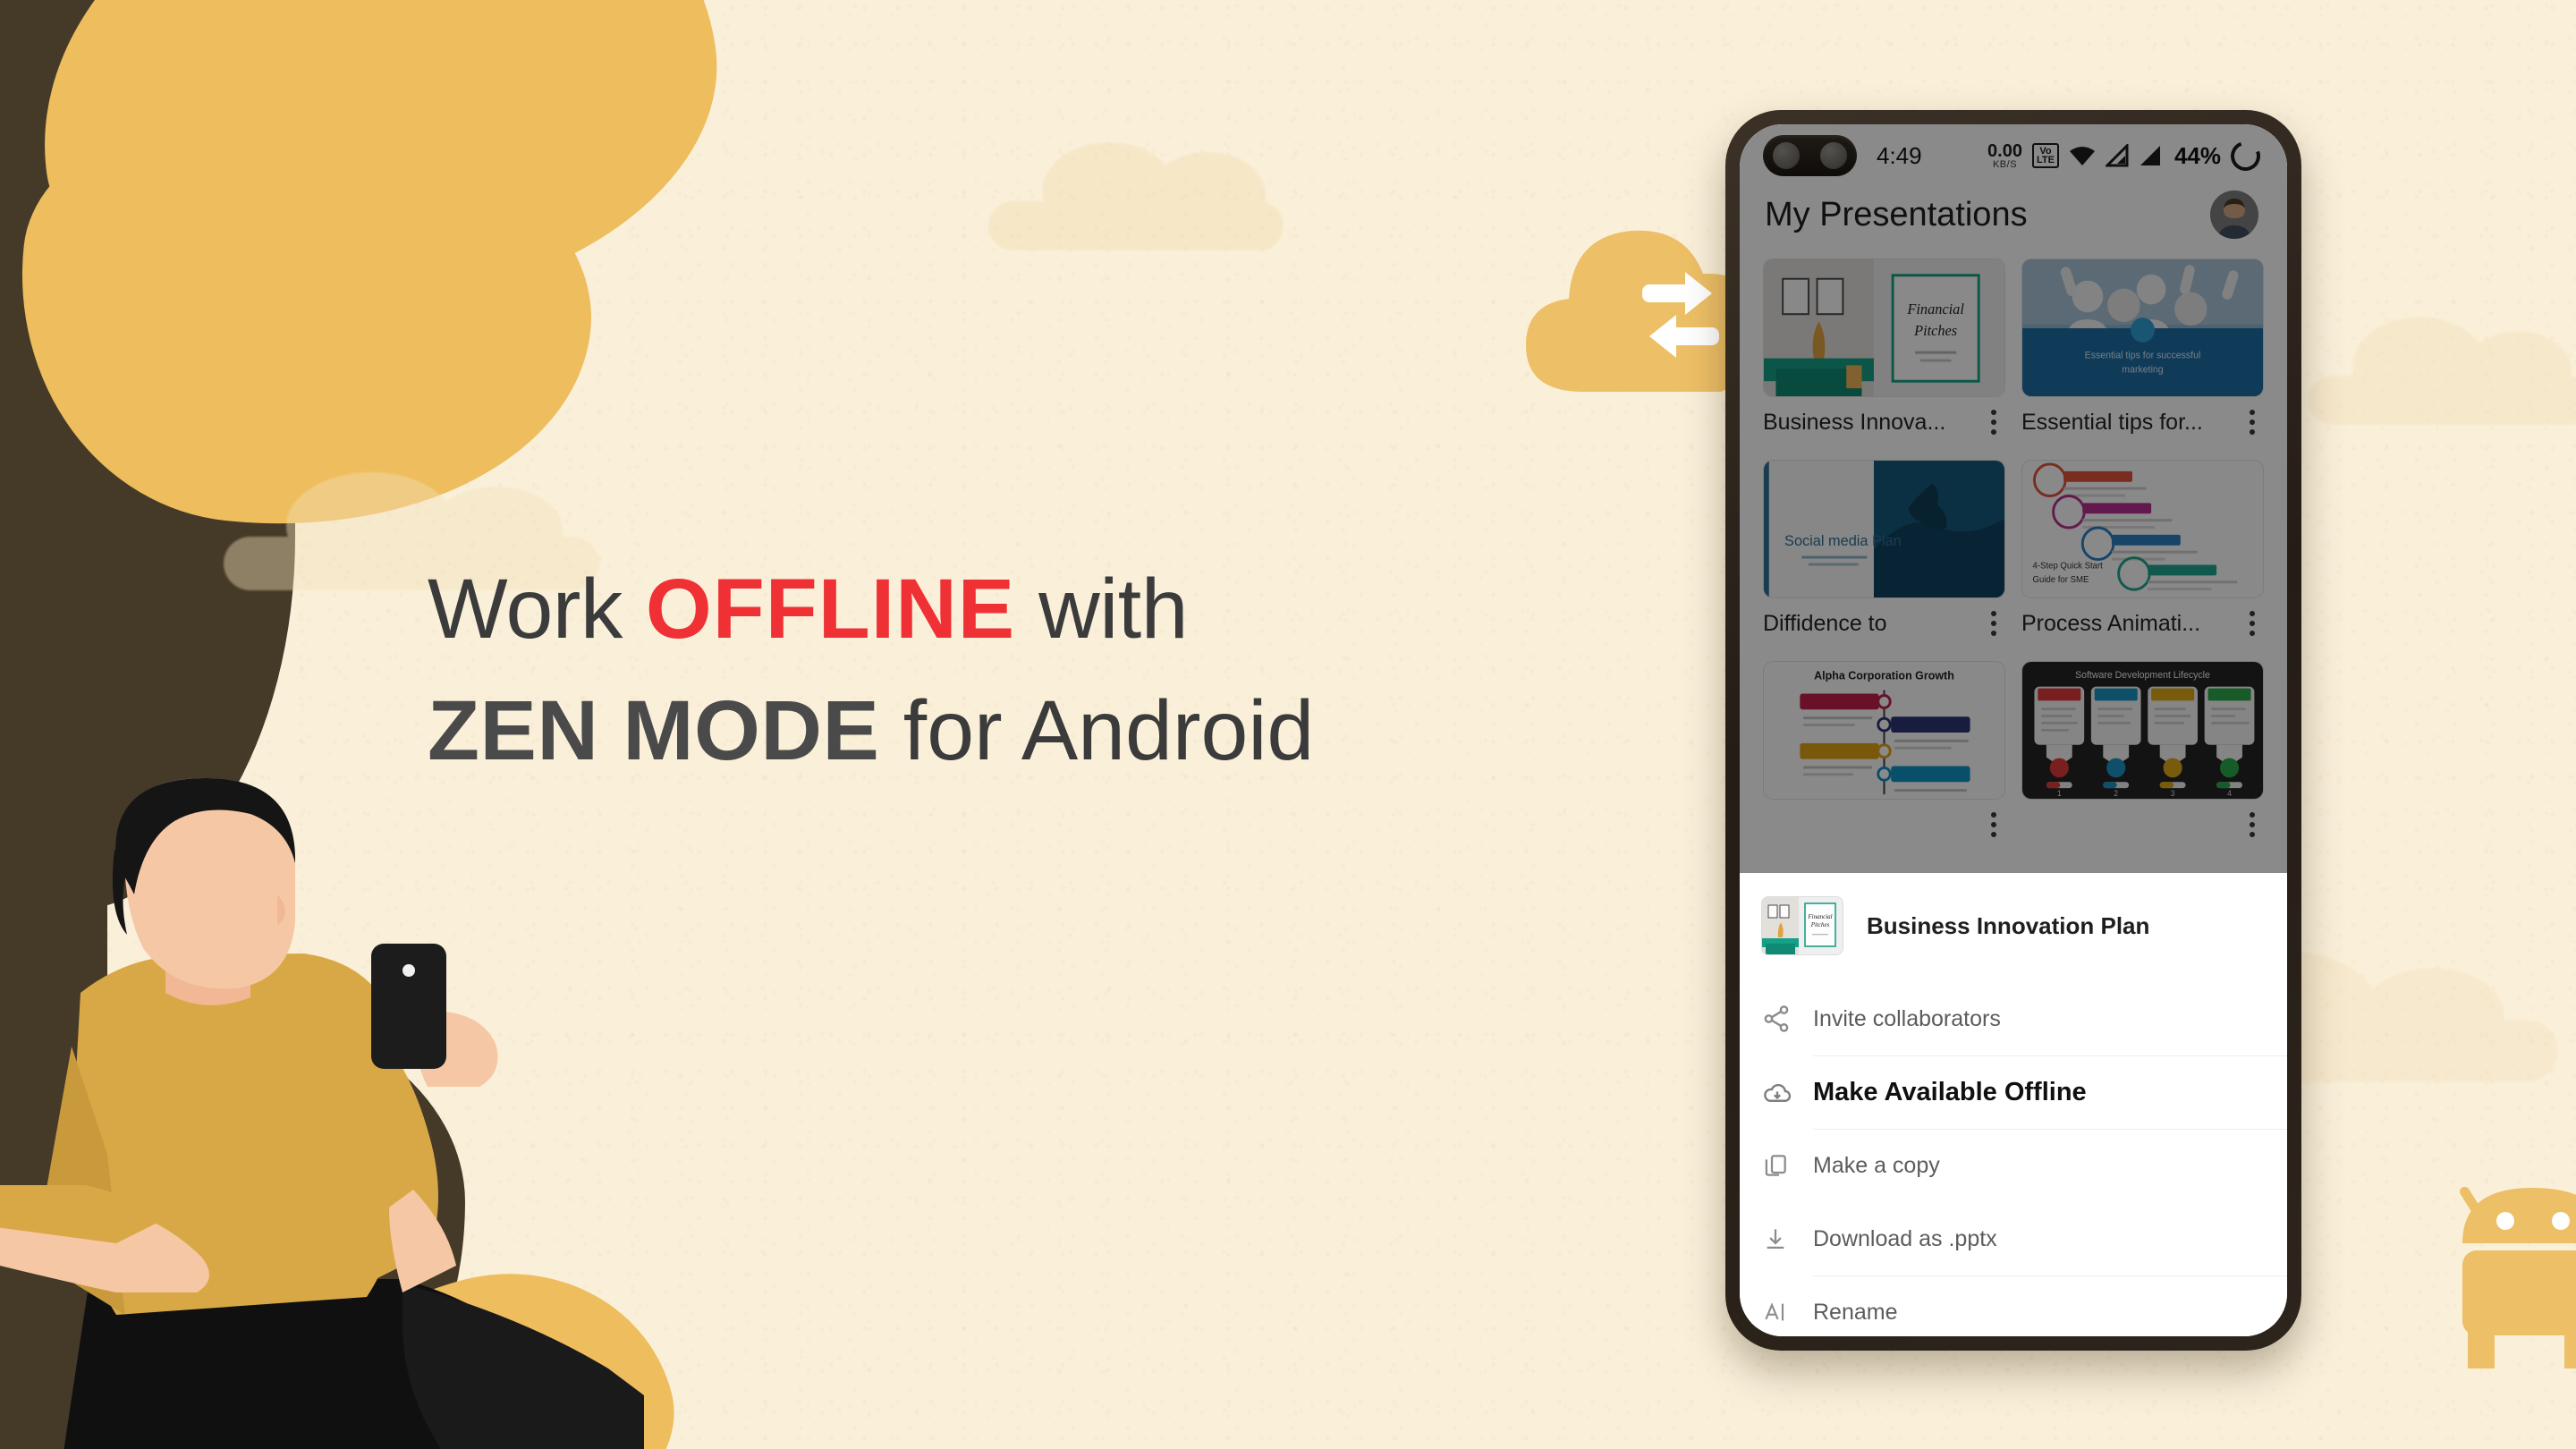 The image size is (2576, 1449). I want to click on essential-tips-thumb: Essential tips for successful marketing, so click(2142, 327).